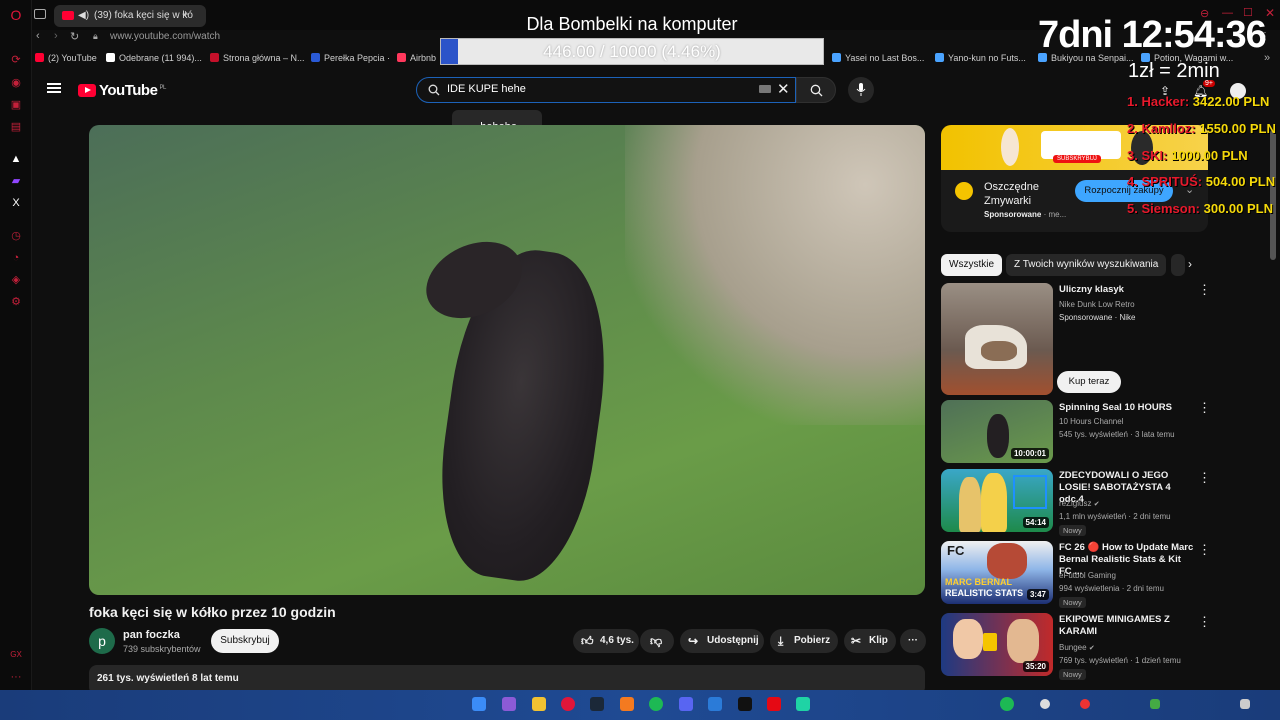 The image size is (1280, 720). What do you see at coordinates (1132, 181) in the screenshot?
I see `lb-rank: 4.` at bounding box center [1132, 181].